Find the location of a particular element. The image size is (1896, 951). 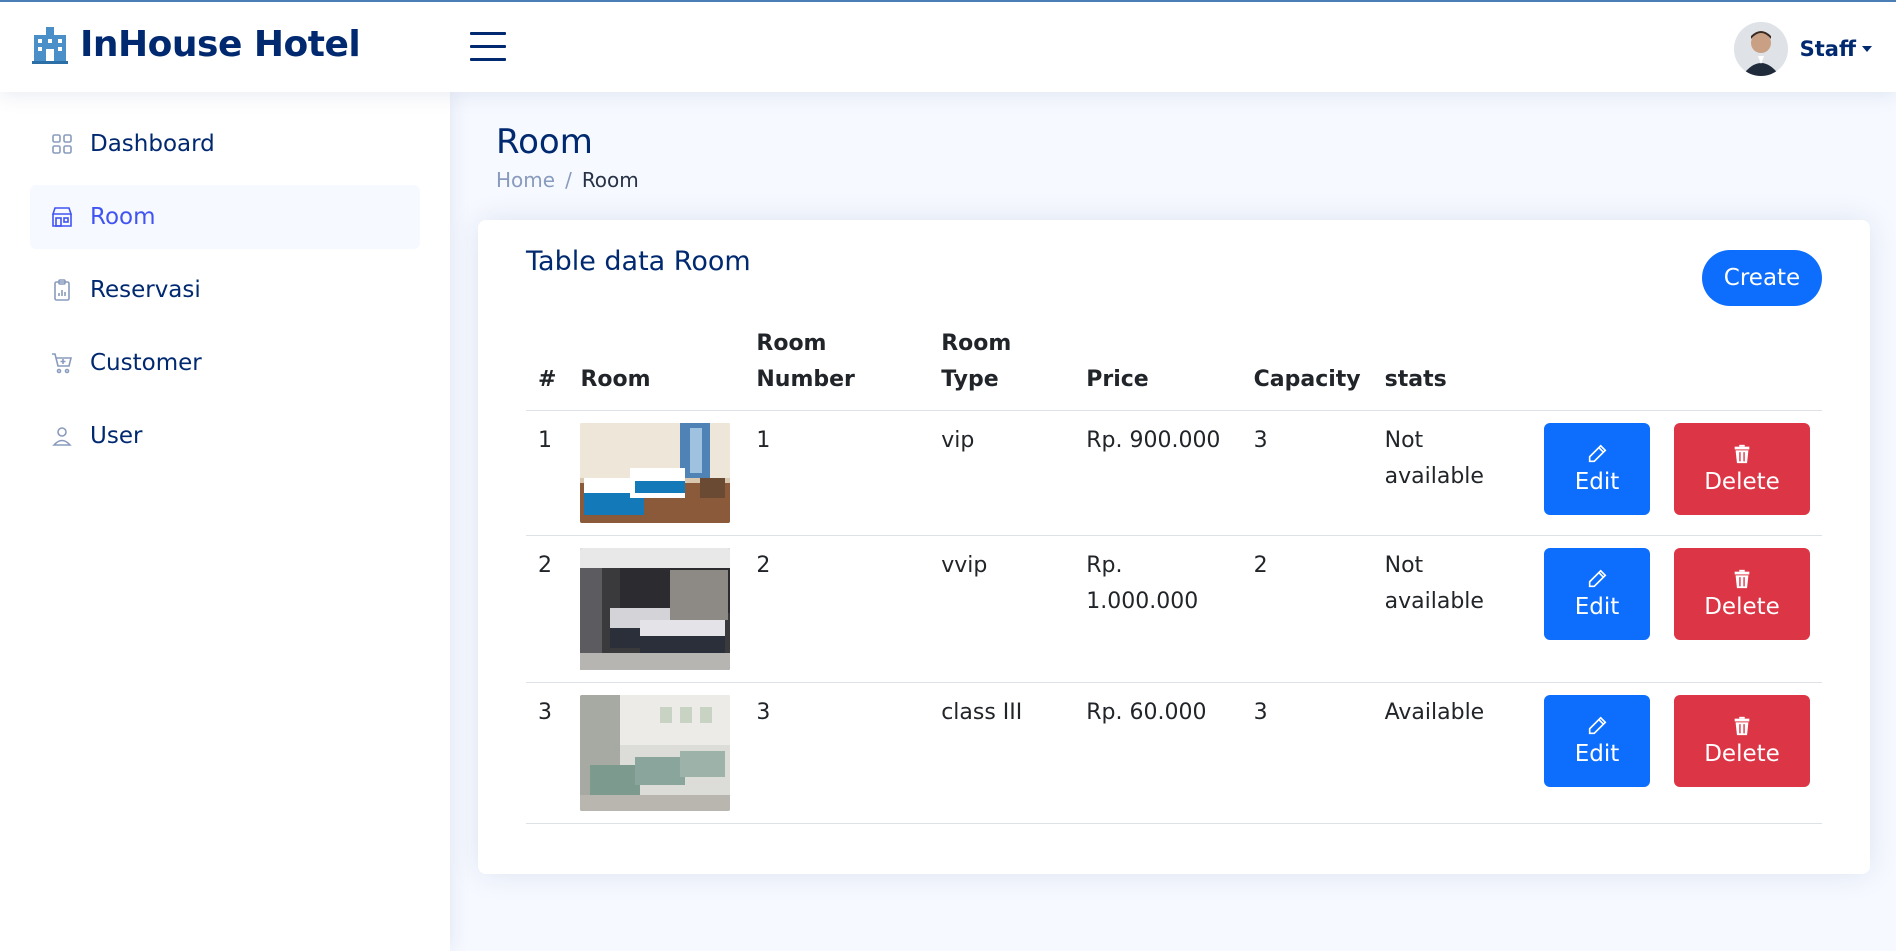

cell-price: Rp. 1.000.000 is located at coordinates (1158, 609).